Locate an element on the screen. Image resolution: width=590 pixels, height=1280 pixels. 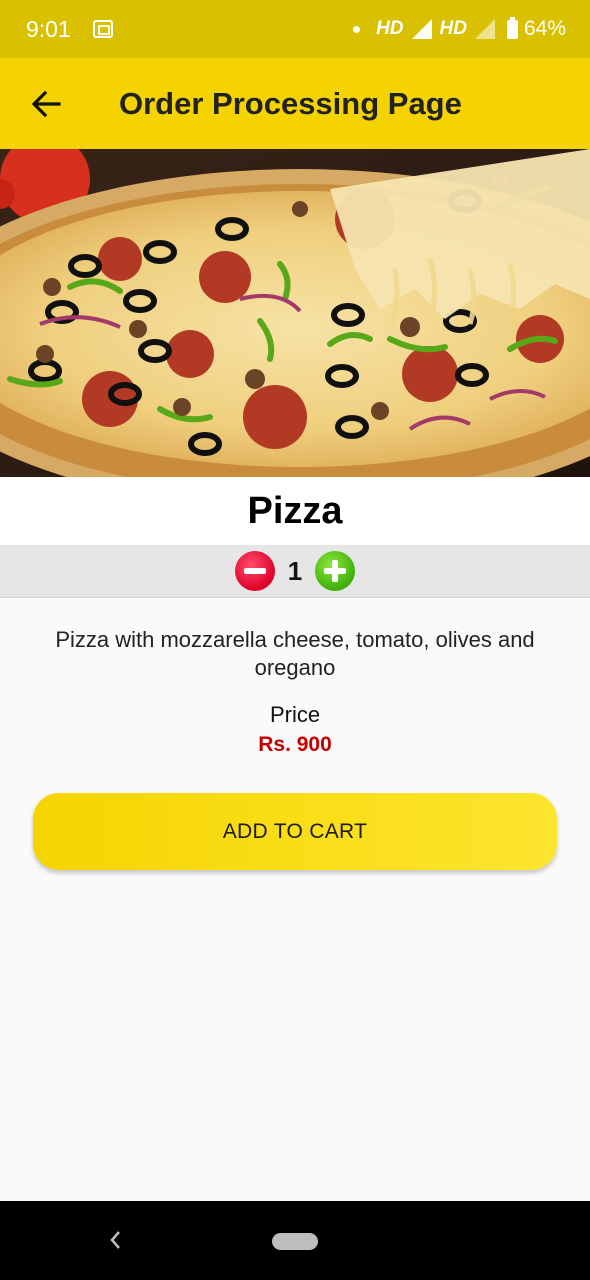
chevron-left-icon is located at coordinates (115, 1240).